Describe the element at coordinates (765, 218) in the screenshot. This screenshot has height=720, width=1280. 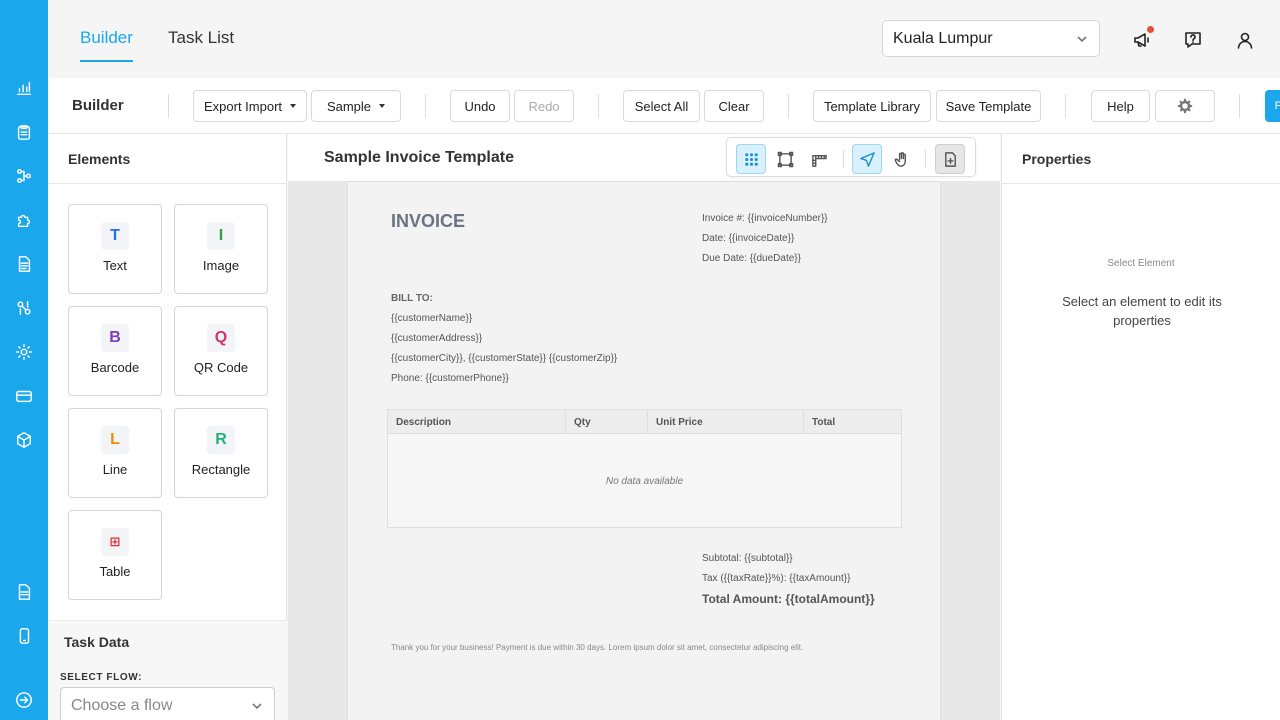
I see `invoice-number: Invoice #: {{invoiceNumber}}` at that location.